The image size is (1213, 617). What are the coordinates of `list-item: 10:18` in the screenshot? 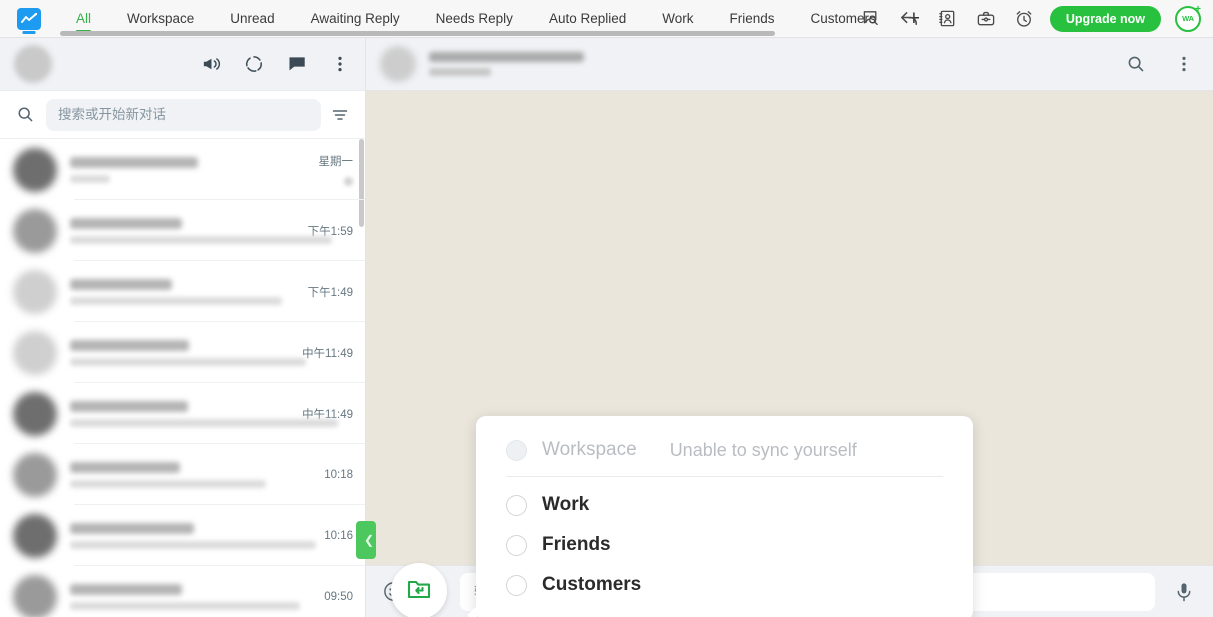 It's located at (182, 474).